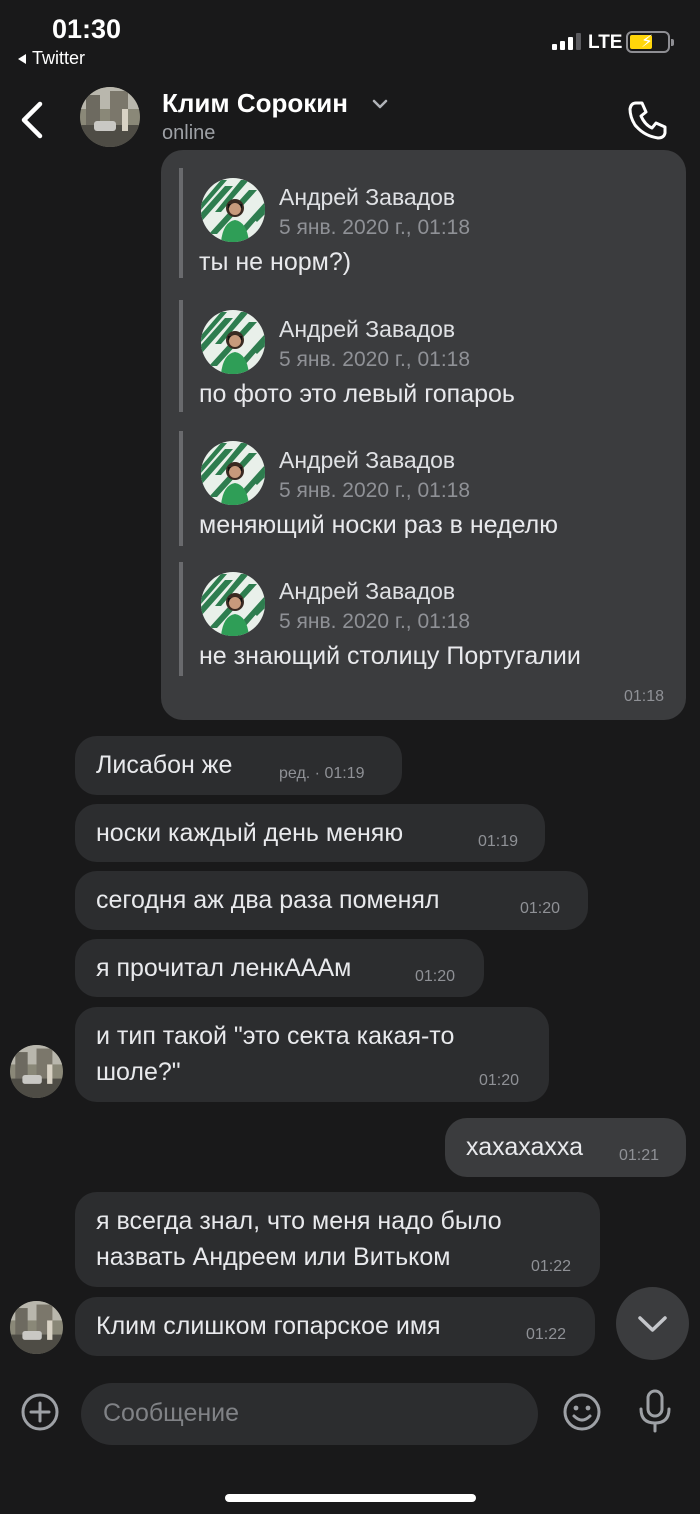 This screenshot has height=1514, width=700. I want to click on message-time: ред. · 01:19, so click(322, 773).